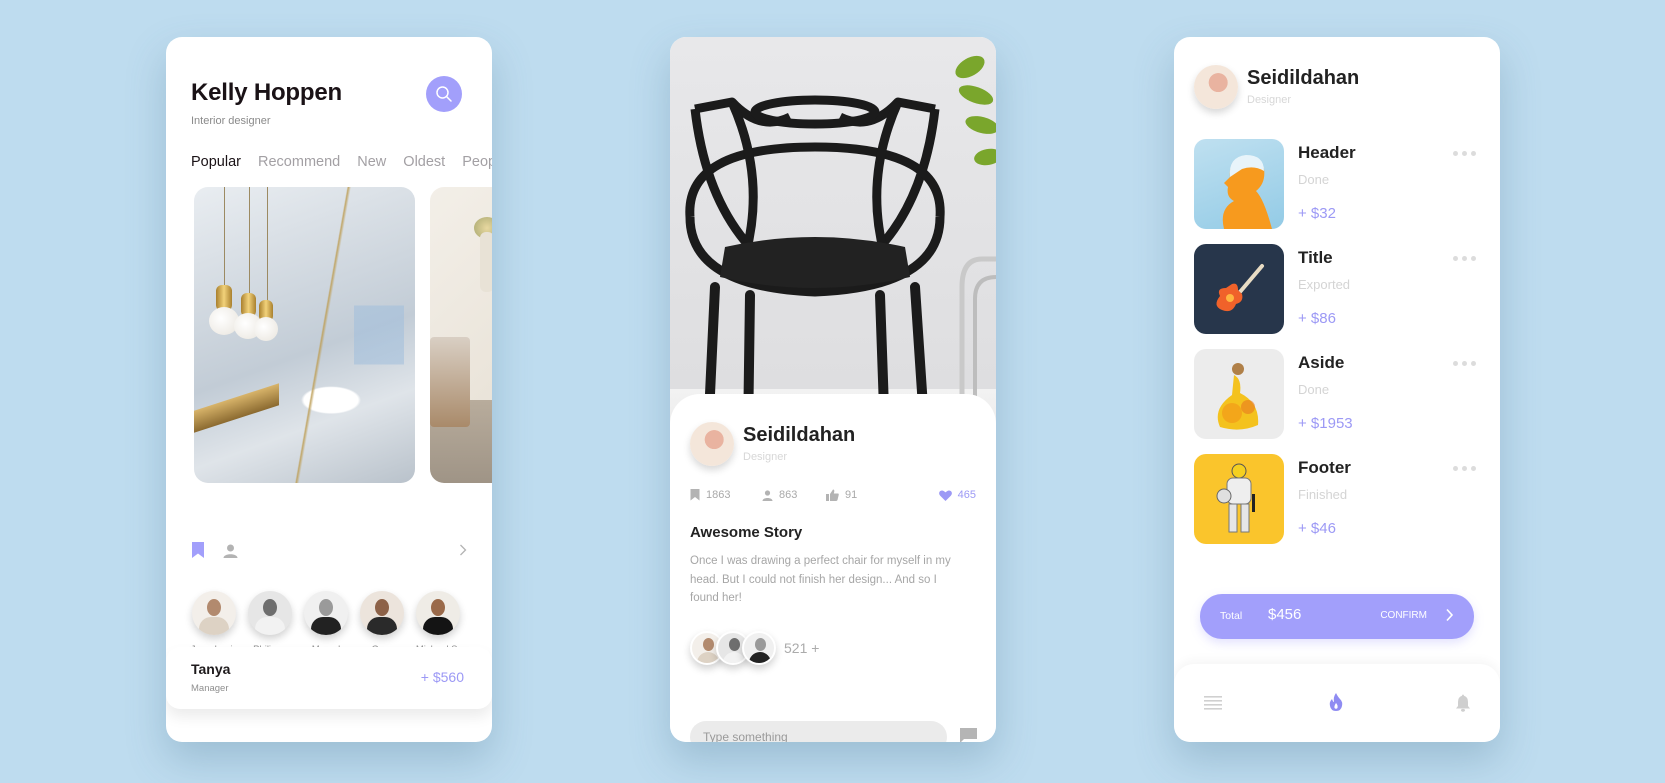 The height and width of the screenshot is (783, 1665). Describe the element at coordinates (968, 735) in the screenshot. I see `message-icon` at that location.